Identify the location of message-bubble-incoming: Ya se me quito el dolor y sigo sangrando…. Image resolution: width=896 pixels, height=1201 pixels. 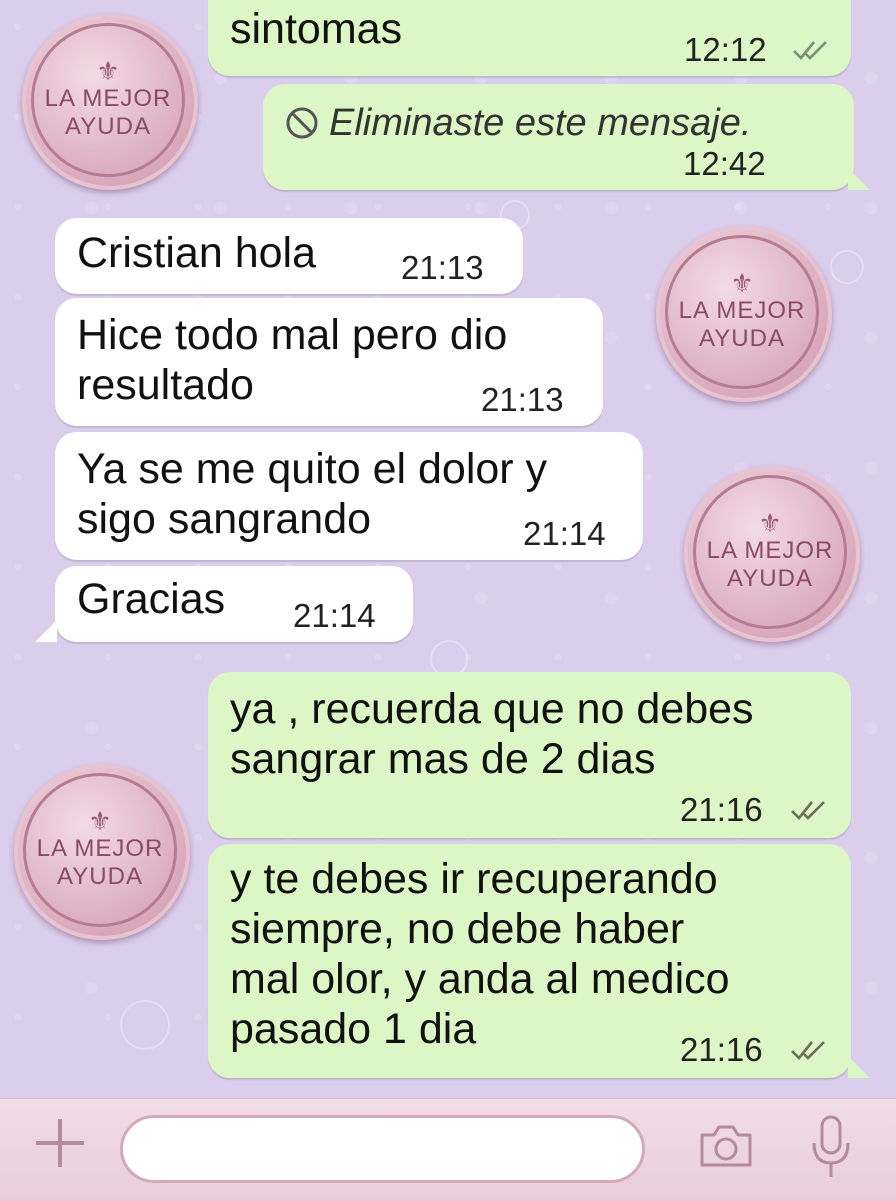
(349, 496).